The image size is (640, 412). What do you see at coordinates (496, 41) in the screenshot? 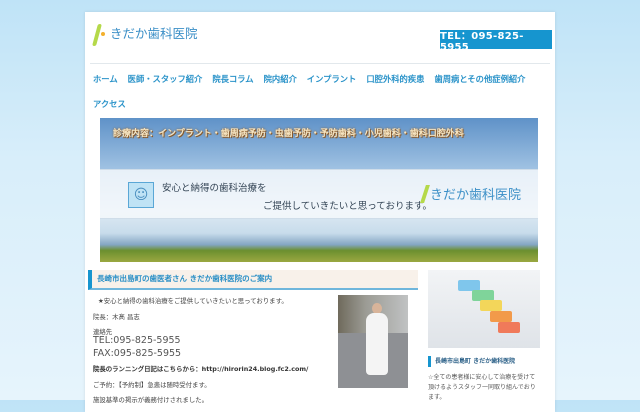
I see `tel-button: TEL：095-825-5955` at bounding box center [496, 41].